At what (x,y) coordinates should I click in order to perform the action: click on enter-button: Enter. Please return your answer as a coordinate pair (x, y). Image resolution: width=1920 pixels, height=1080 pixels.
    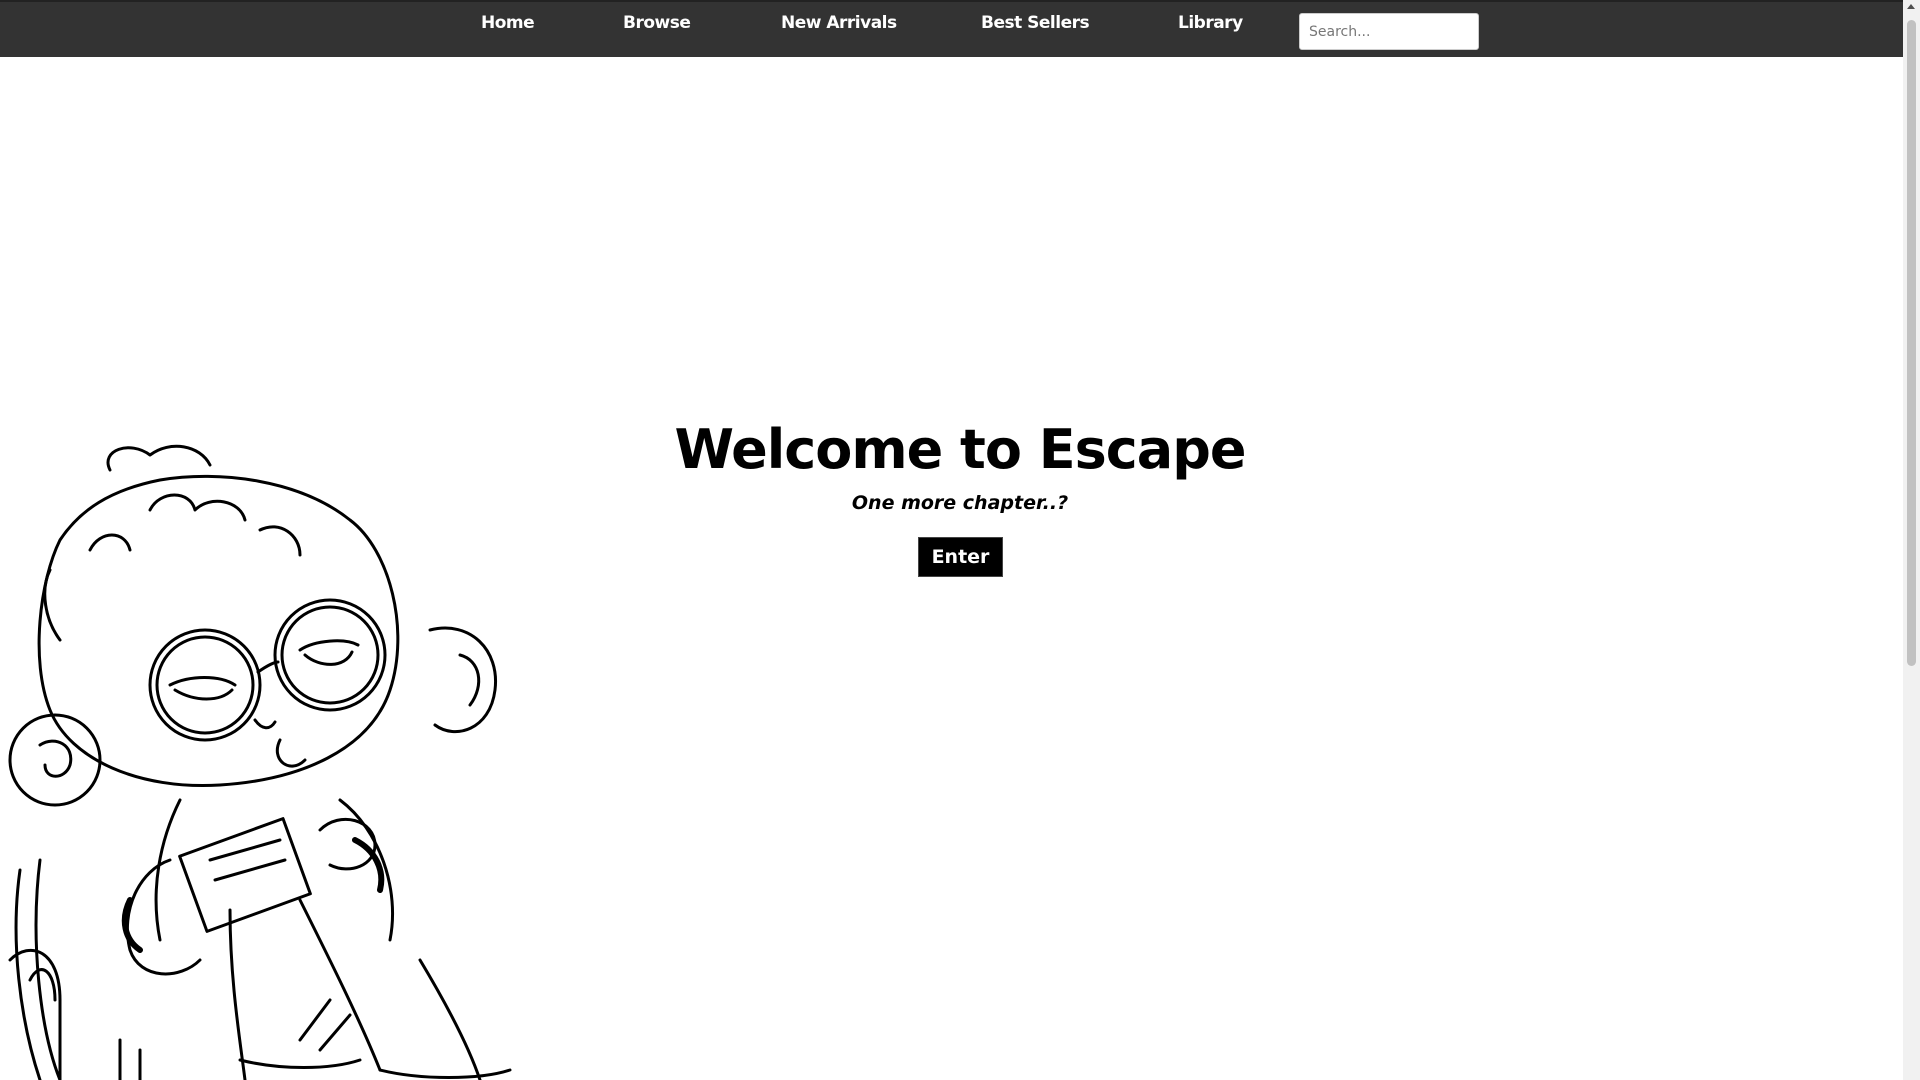
    Looking at the image, I should click on (960, 557).